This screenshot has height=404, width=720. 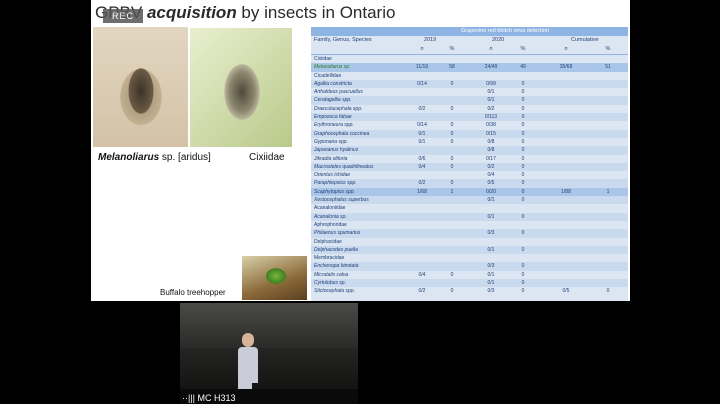 I want to click on count-cell: 24/49, so click(x=491, y=67).